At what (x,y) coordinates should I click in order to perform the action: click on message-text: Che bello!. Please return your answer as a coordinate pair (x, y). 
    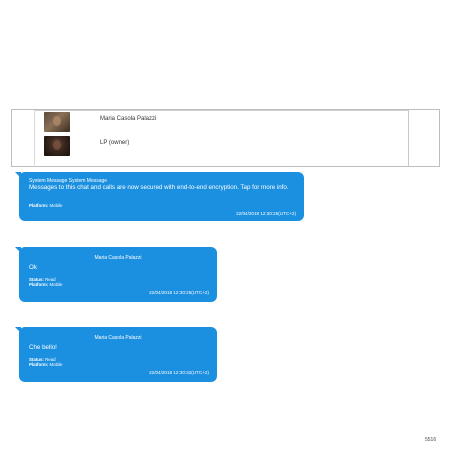
    Looking at the image, I should click on (43, 347).